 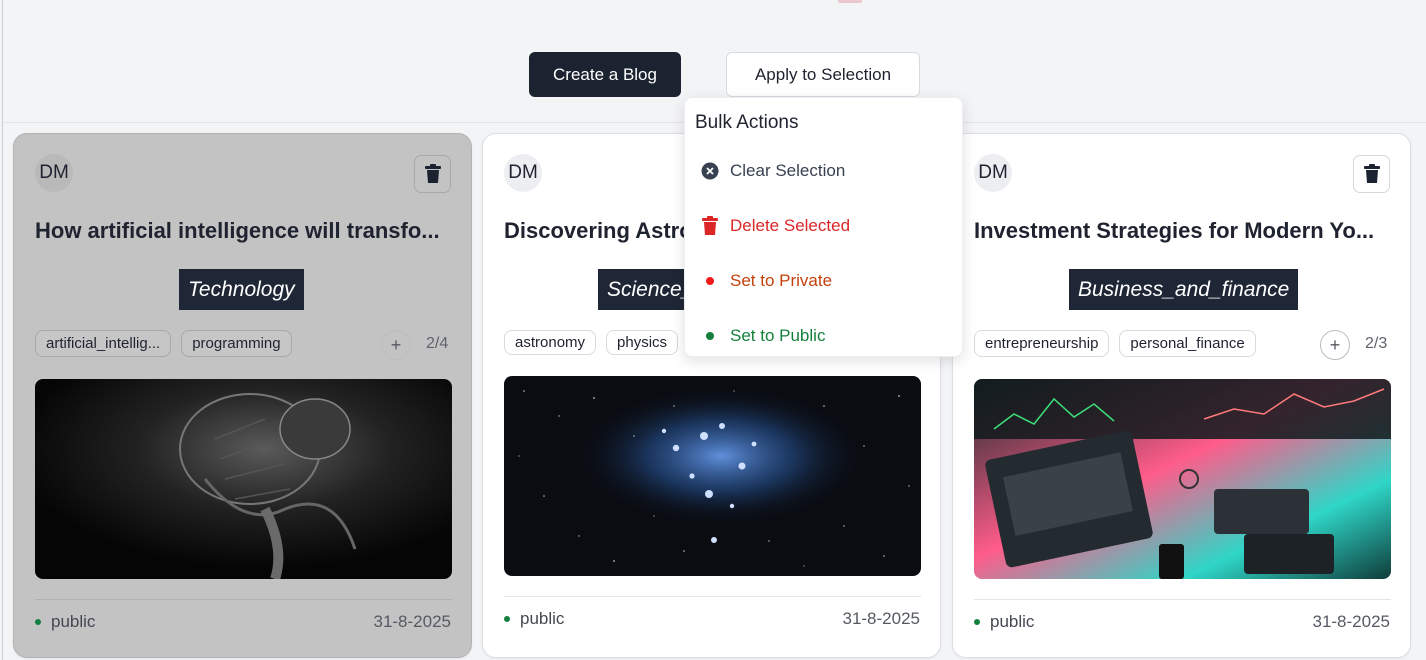 What do you see at coordinates (710, 336) in the screenshot?
I see `green-dot-icon` at bounding box center [710, 336].